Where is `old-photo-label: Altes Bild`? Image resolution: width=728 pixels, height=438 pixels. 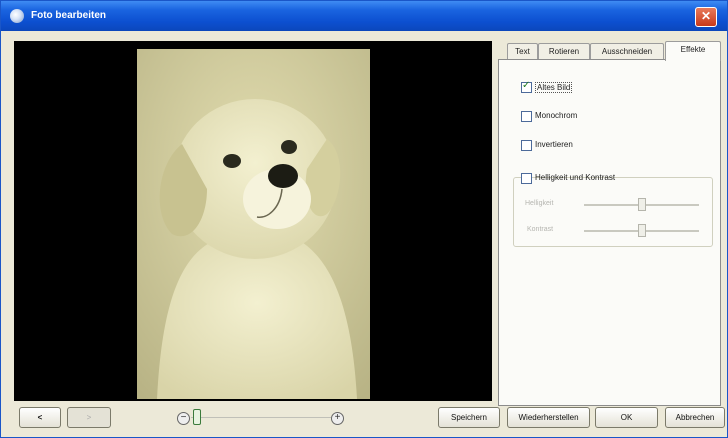
old-photo-label: Altes Bild is located at coordinates (554, 87).